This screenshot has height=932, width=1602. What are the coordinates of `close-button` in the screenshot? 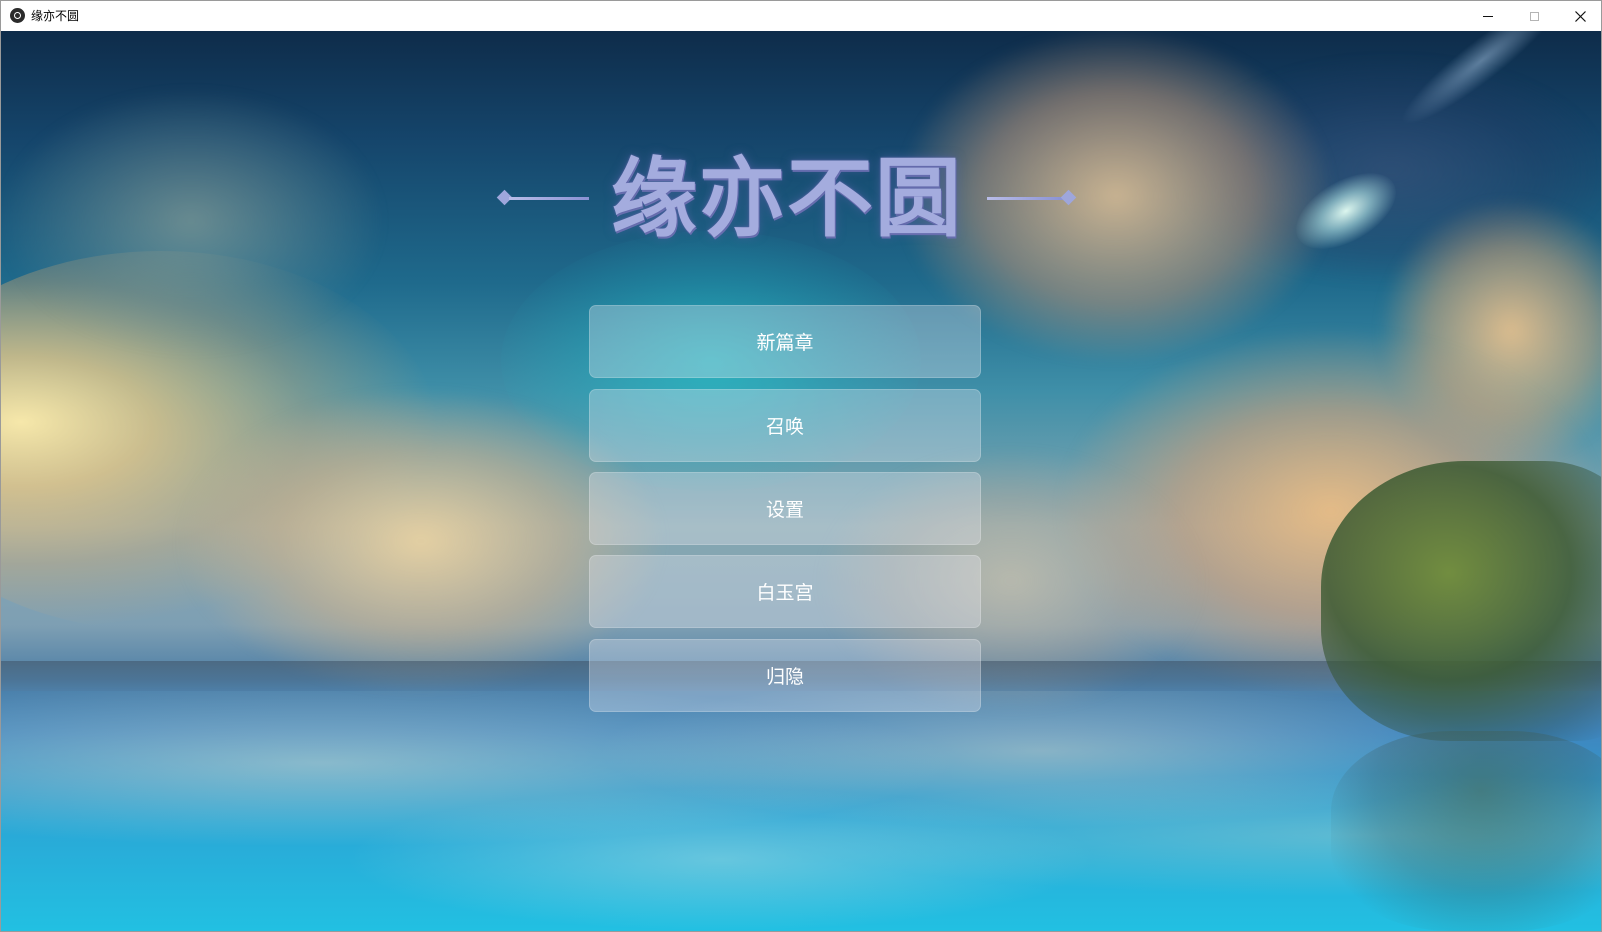 It's located at (1579, 16).